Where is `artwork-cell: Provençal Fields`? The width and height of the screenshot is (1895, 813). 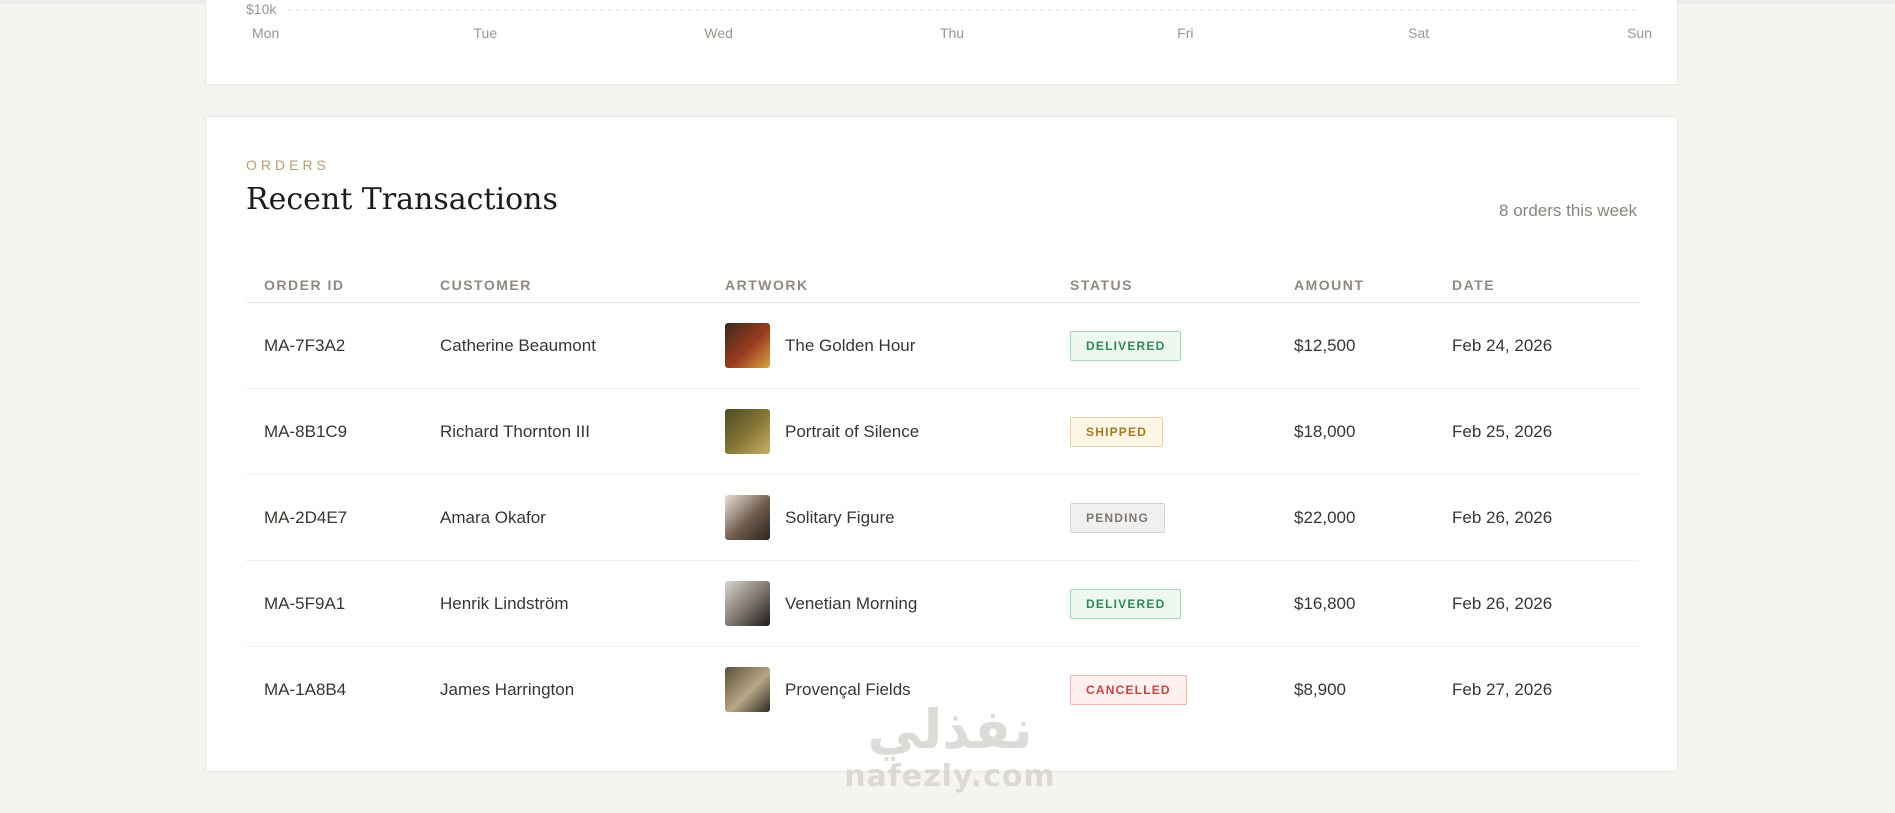
artwork-cell: Provençal Fields is located at coordinates (879, 690).